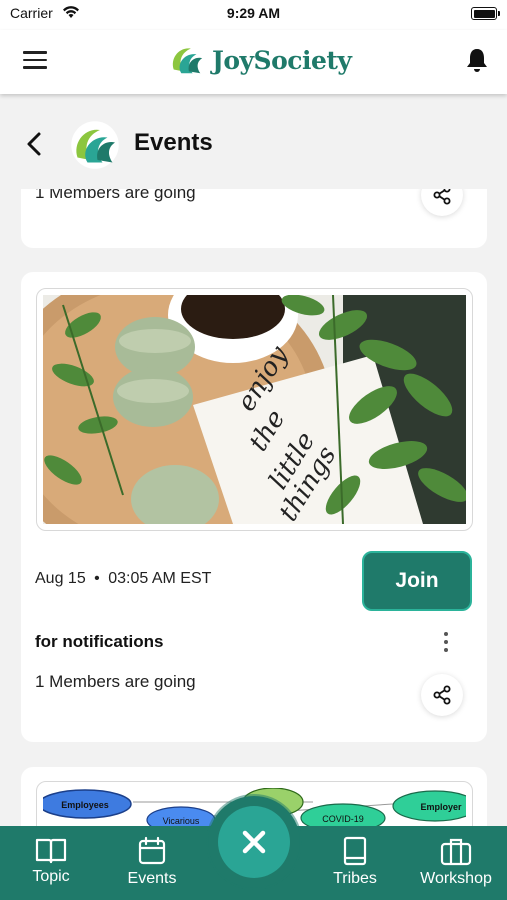 The height and width of the screenshot is (900, 507). I want to click on close-icon, so click(254, 842).